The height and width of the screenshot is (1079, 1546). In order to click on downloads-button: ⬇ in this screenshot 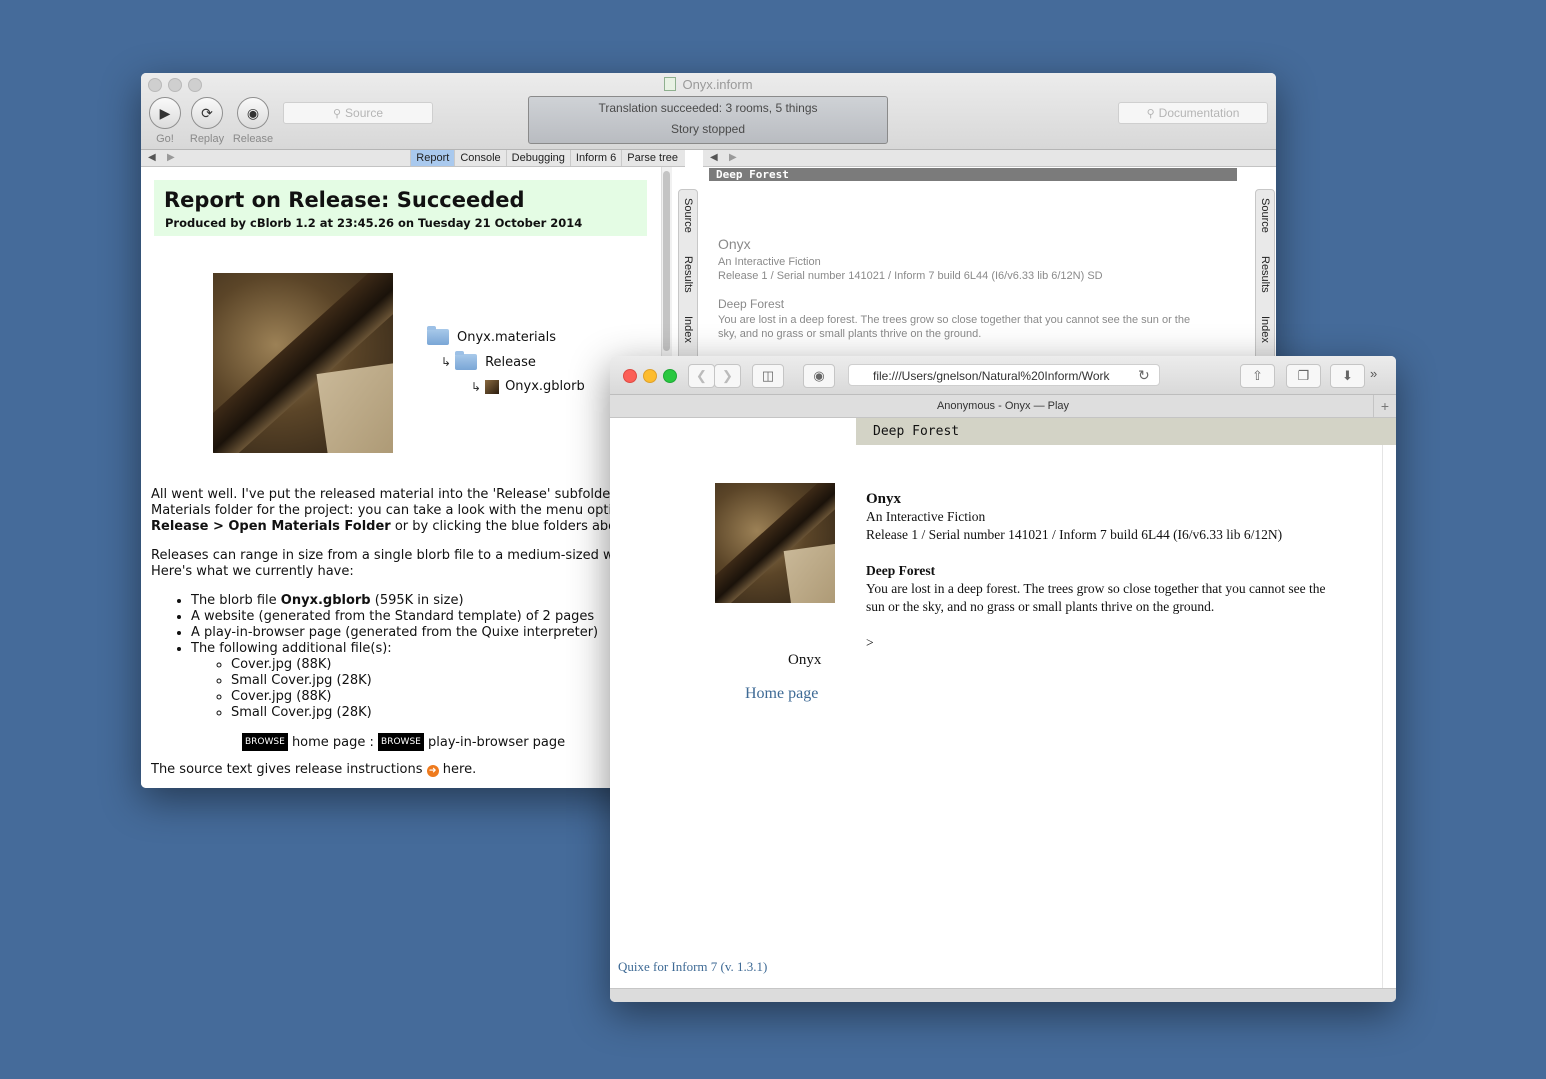, I will do `click(1347, 376)`.